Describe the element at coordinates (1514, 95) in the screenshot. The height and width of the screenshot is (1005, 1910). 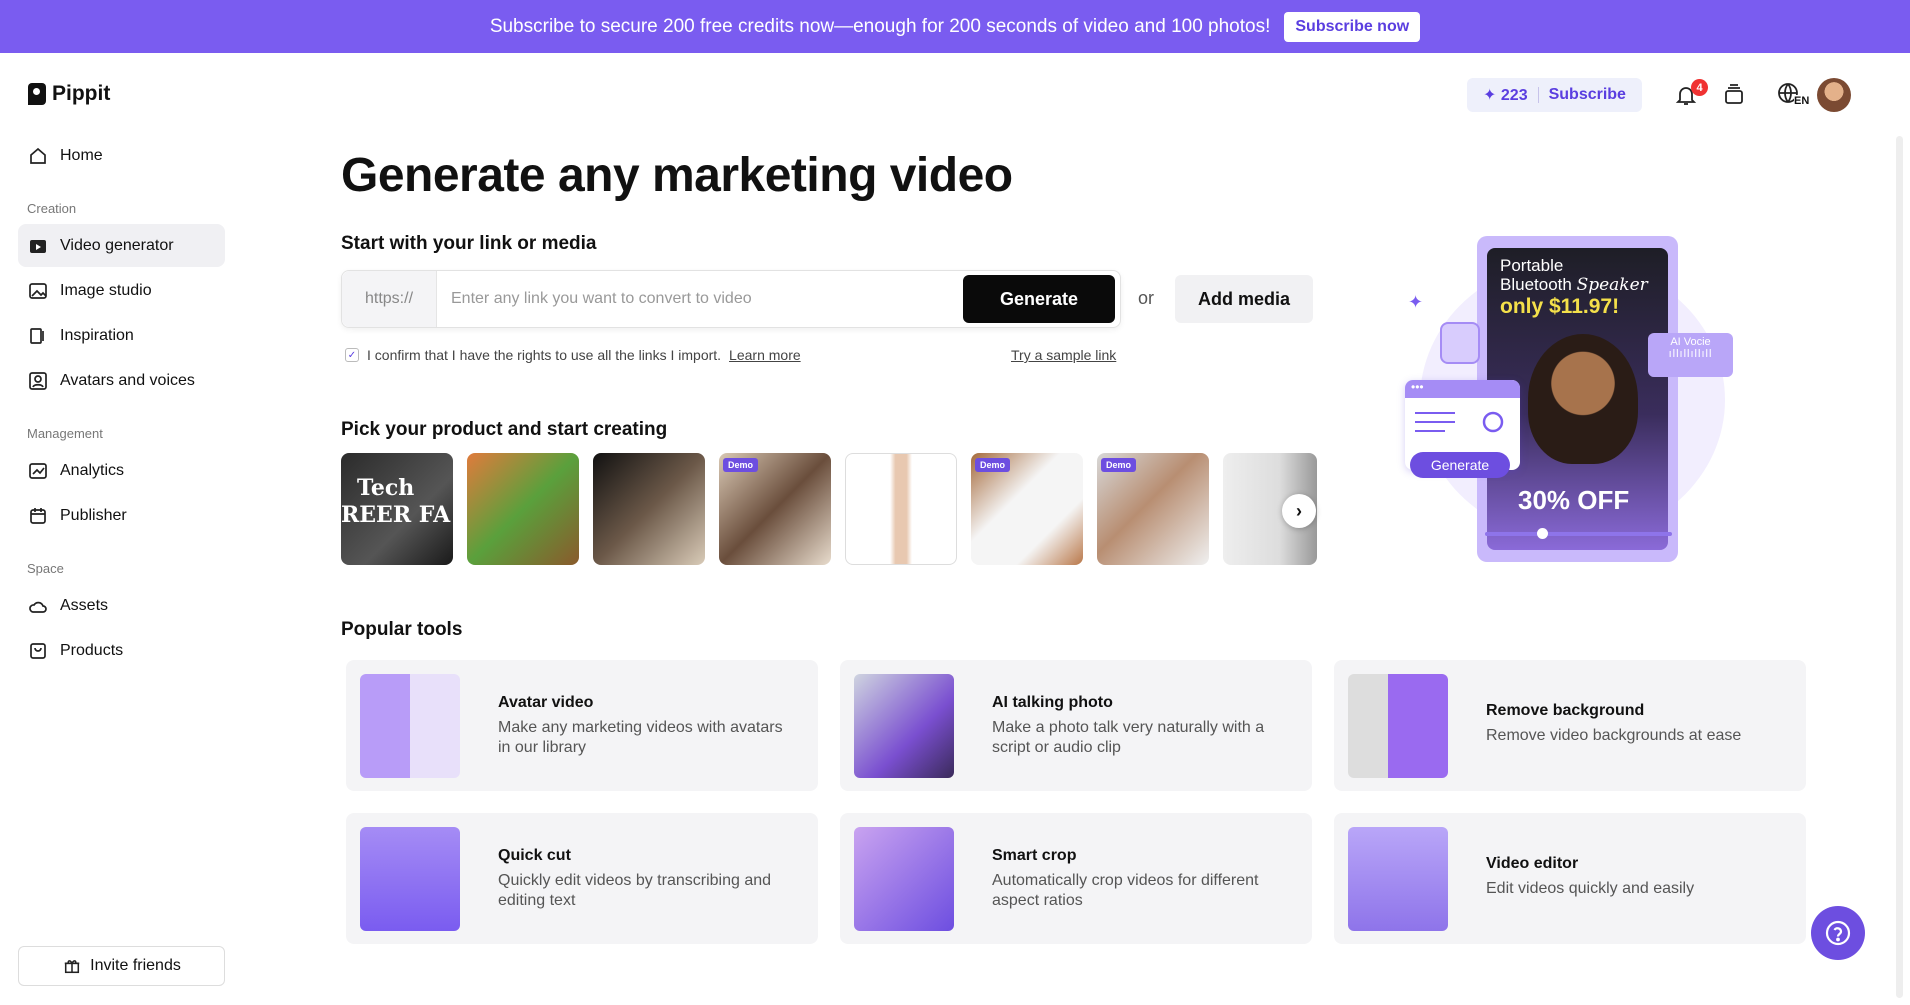
I see `credits-count: 223` at that location.